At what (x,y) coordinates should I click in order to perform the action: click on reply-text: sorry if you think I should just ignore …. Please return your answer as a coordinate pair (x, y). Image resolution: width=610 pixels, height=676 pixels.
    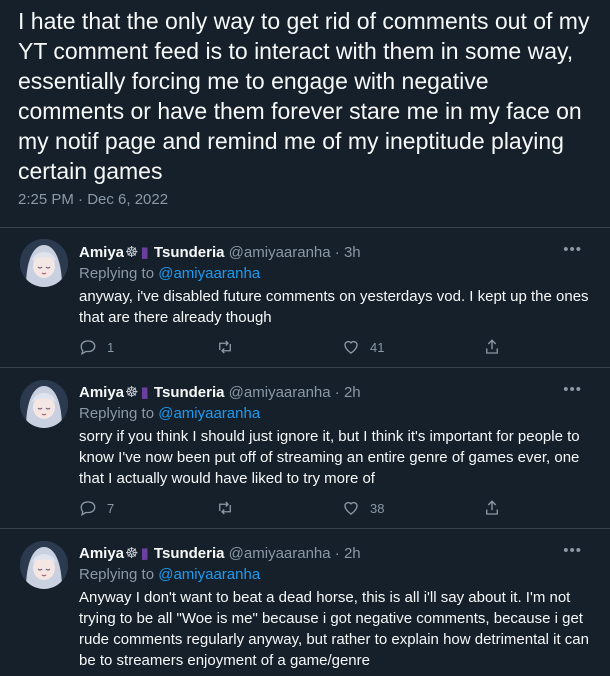
    Looking at the image, I should click on (329, 457).